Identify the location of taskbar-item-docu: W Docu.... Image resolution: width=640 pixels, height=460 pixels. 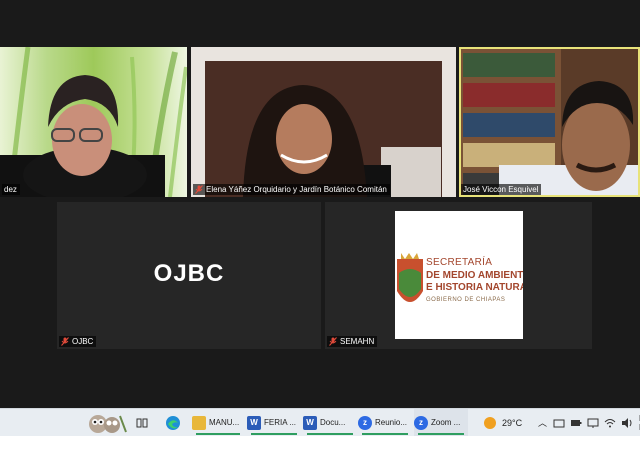
(330, 422).